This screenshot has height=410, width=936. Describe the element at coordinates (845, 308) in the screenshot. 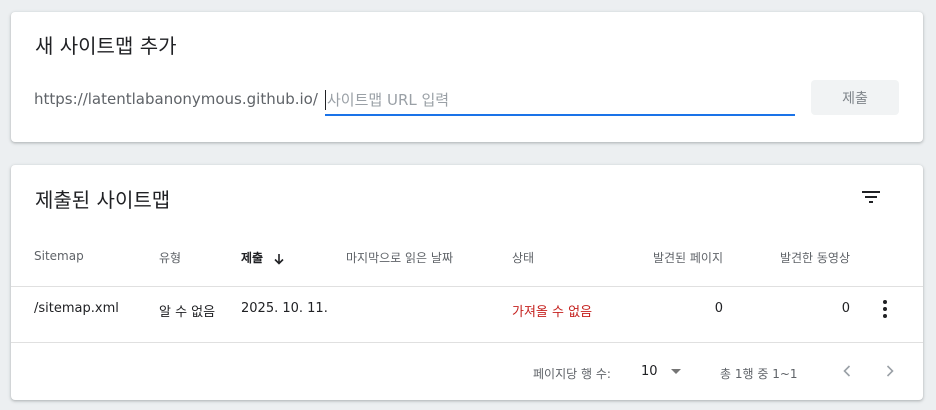

I see `cell-videos: 0` at that location.